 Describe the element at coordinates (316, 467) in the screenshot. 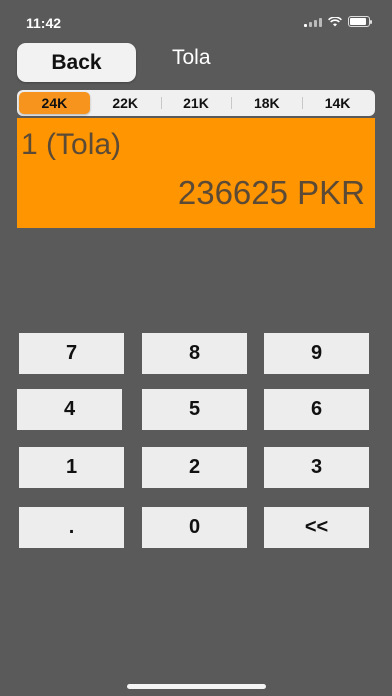

I see `key-3: 3` at that location.